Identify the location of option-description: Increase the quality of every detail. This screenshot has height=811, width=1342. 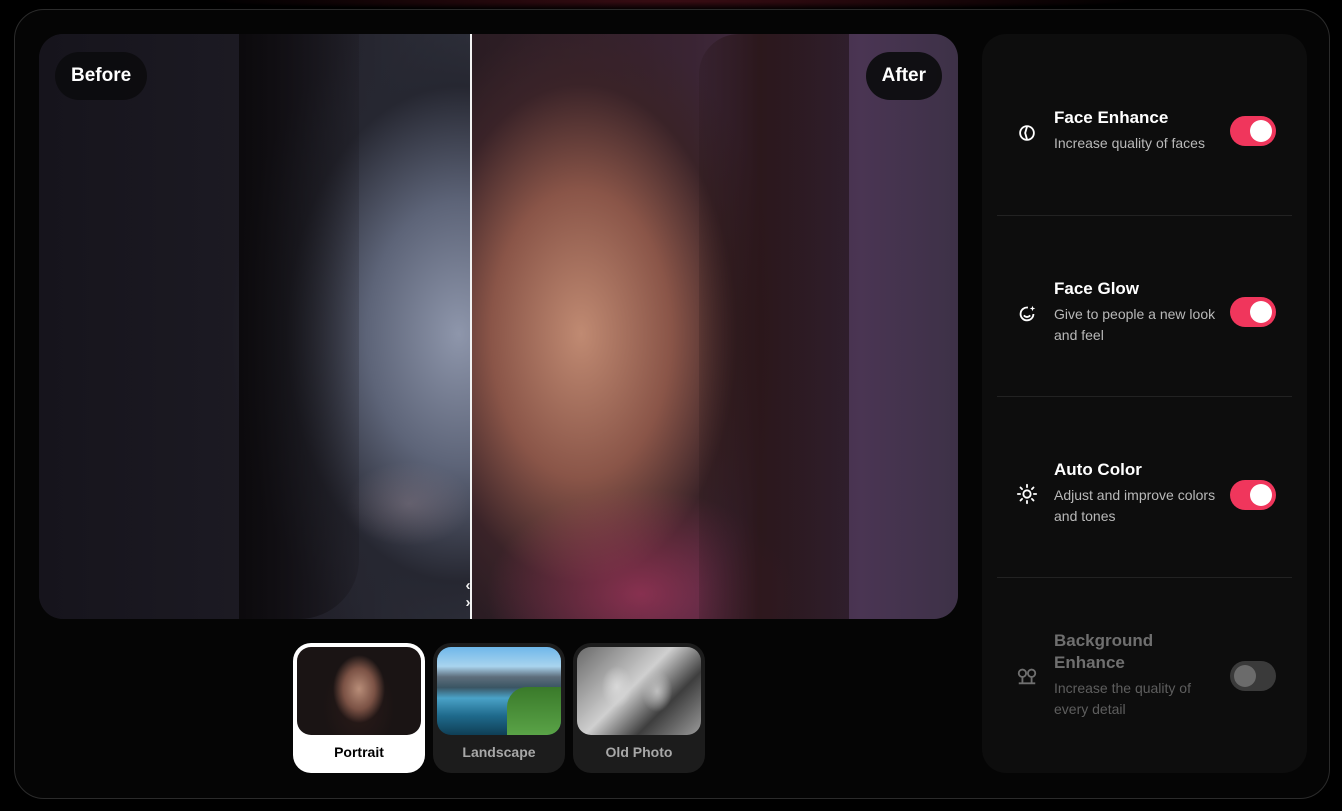
(1122, 698).